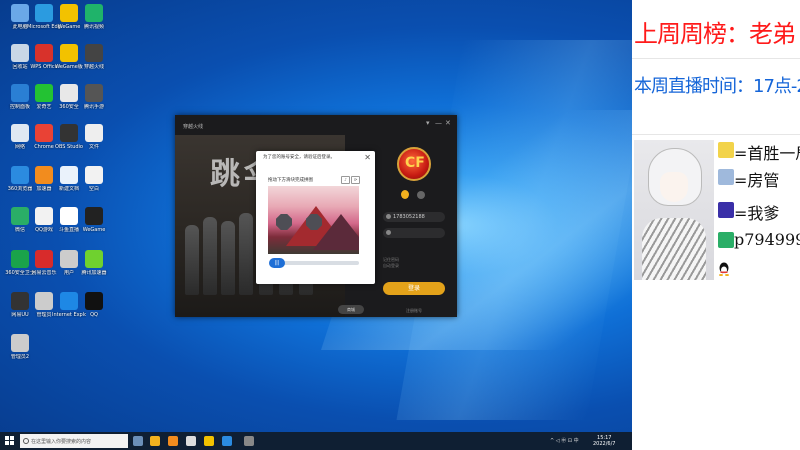  Describe the element at coordinates (345, 180) in the screenshot. I see `captcha-audio-icon: ♪` at that location.